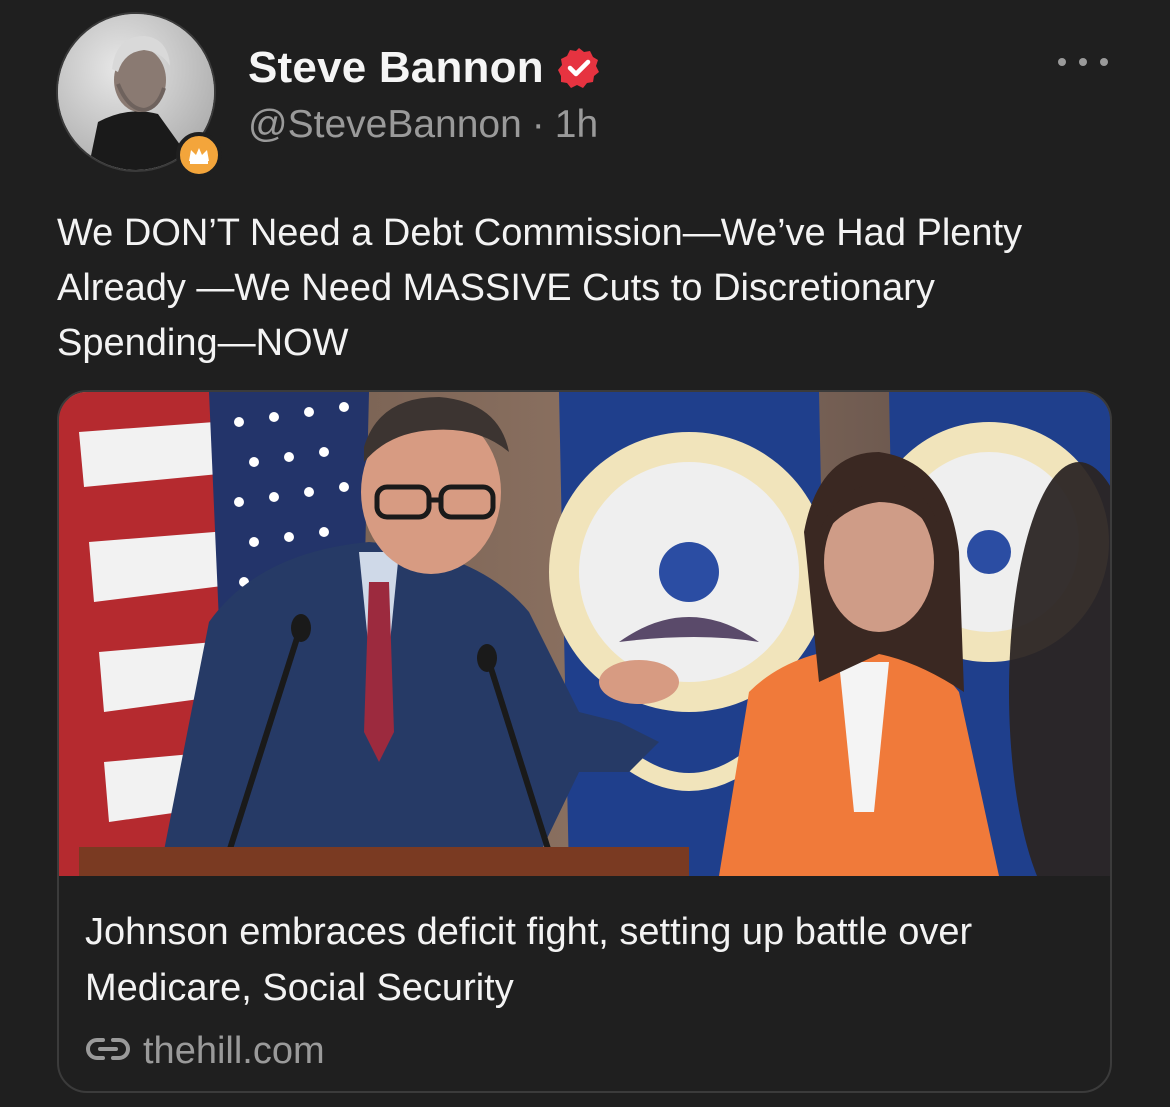 The width and height of the screenshot is (1170, 1107). What do you see at coordinates (578, 68) in the screenshot?
I see `verified-check-icon` at bounding box center [578, 68].